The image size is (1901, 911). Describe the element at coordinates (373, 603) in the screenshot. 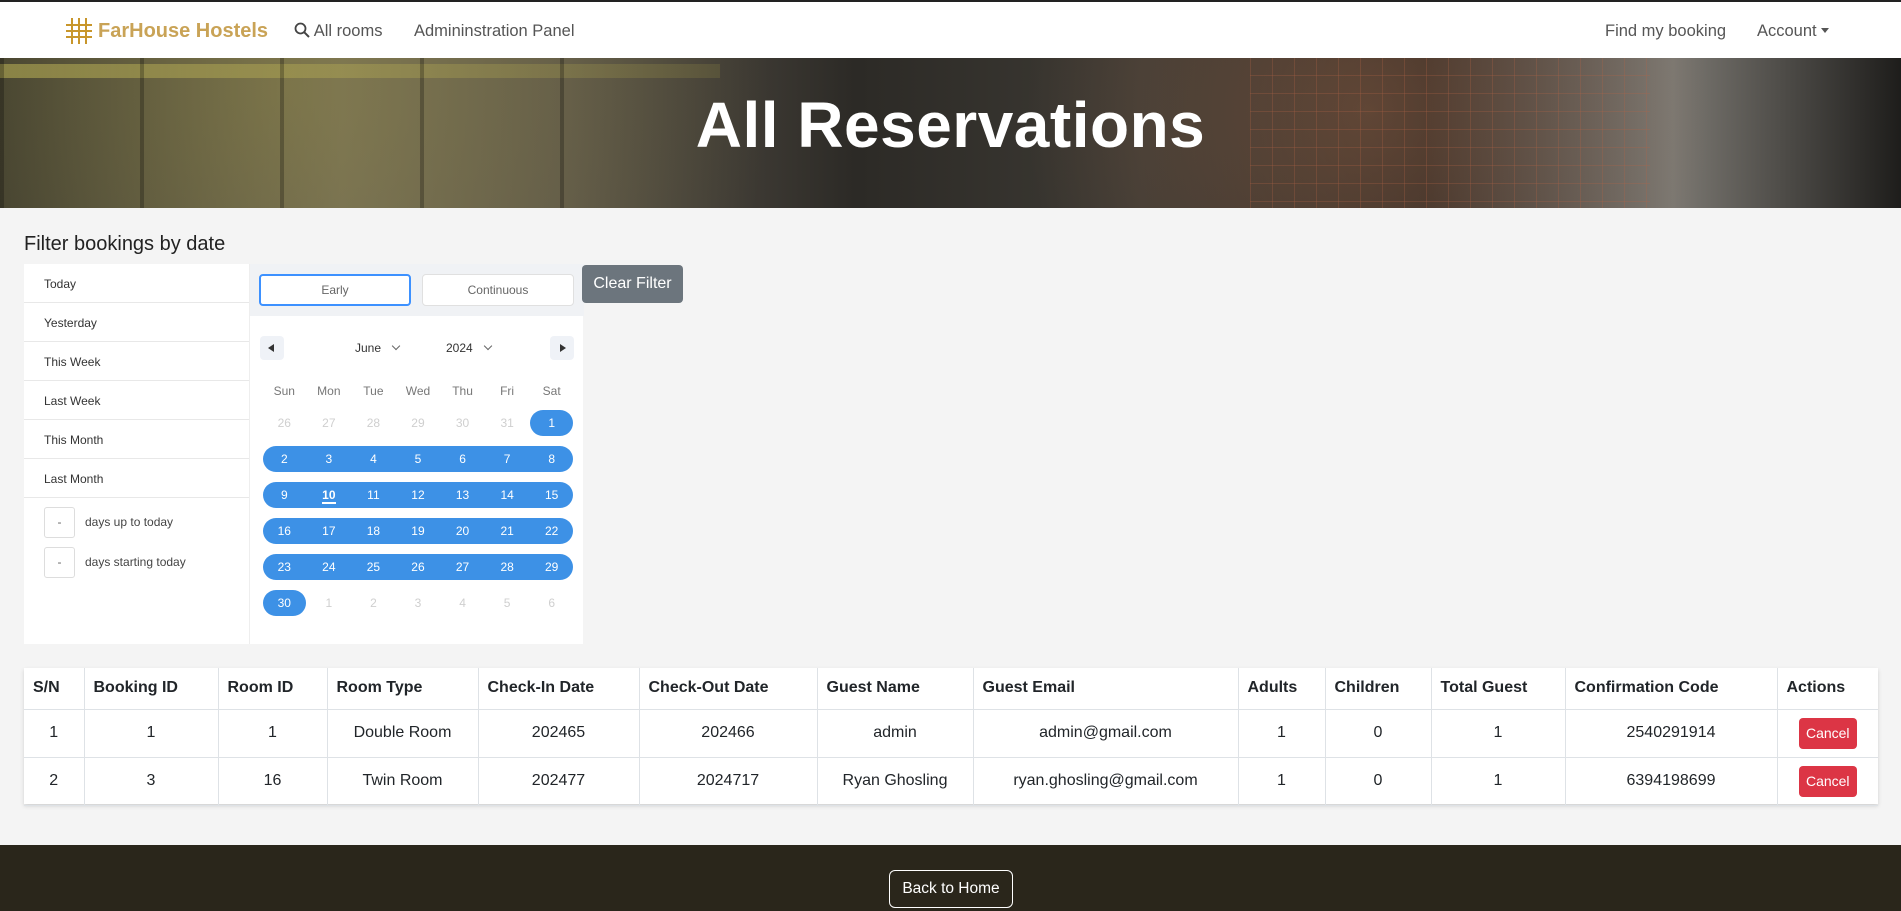

I see `calendar-day-outside: 2` at that location.